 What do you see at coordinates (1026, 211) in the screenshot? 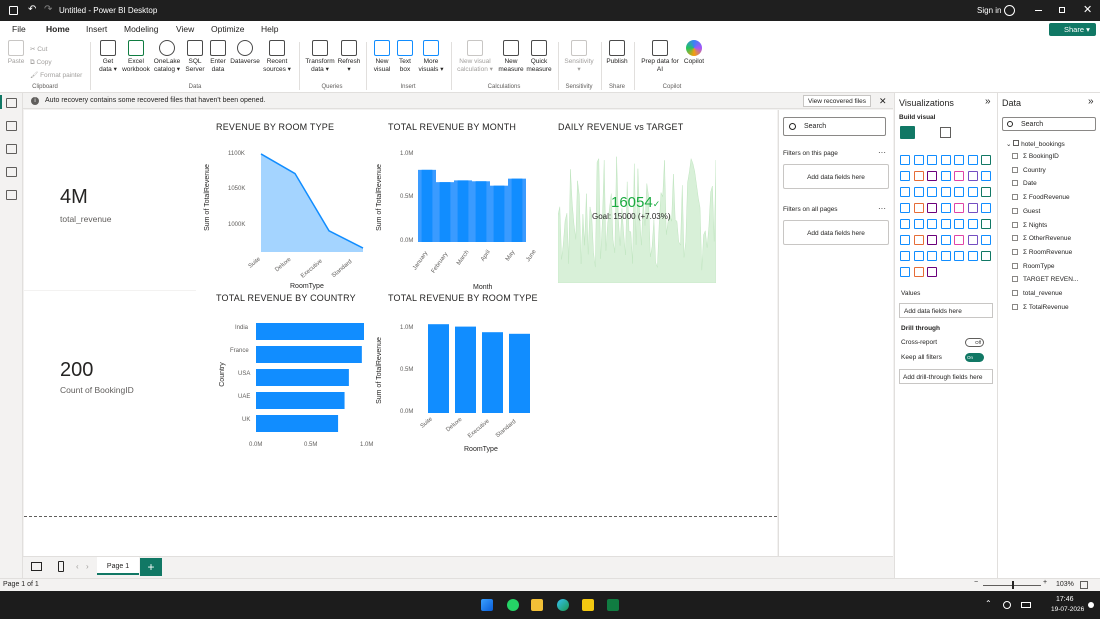
I see `field-item: Guest` at bounding box center [1026, 211].